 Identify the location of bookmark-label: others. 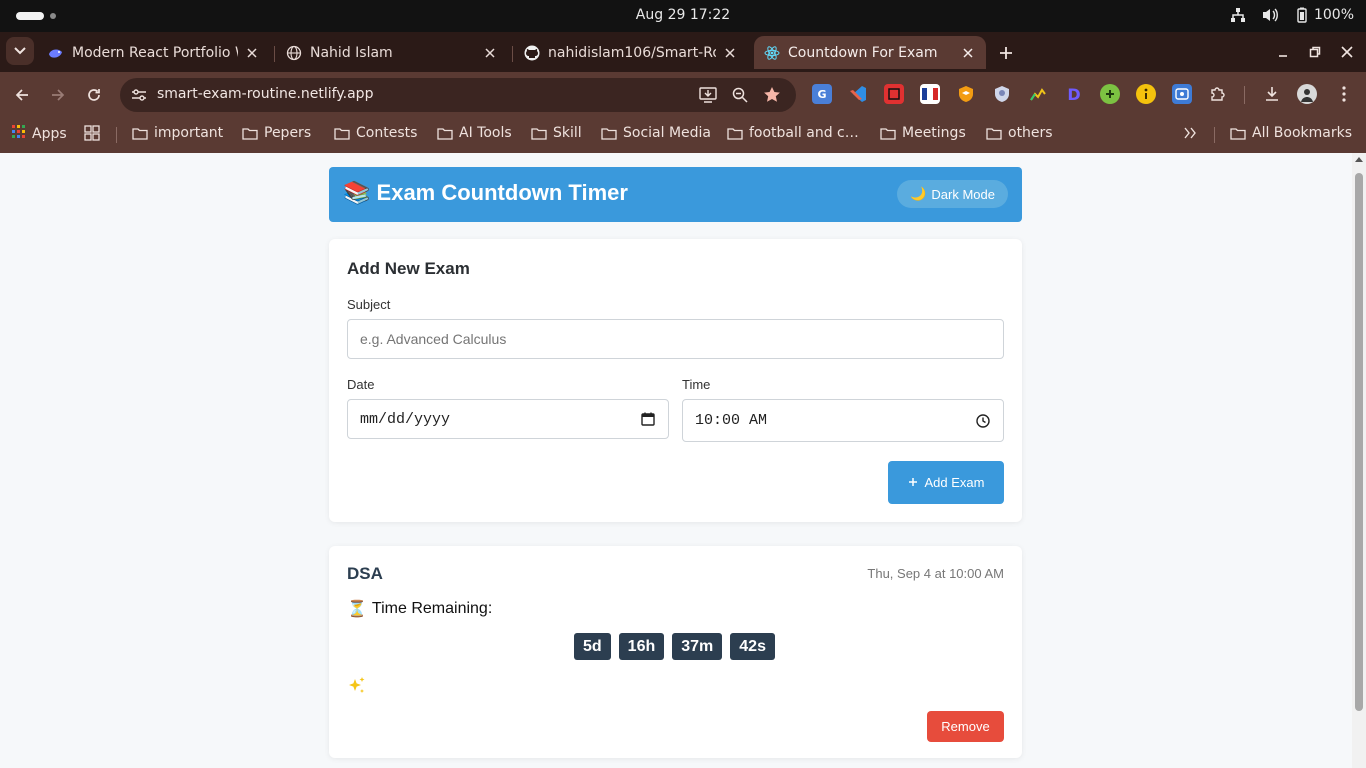
(1030, 133).